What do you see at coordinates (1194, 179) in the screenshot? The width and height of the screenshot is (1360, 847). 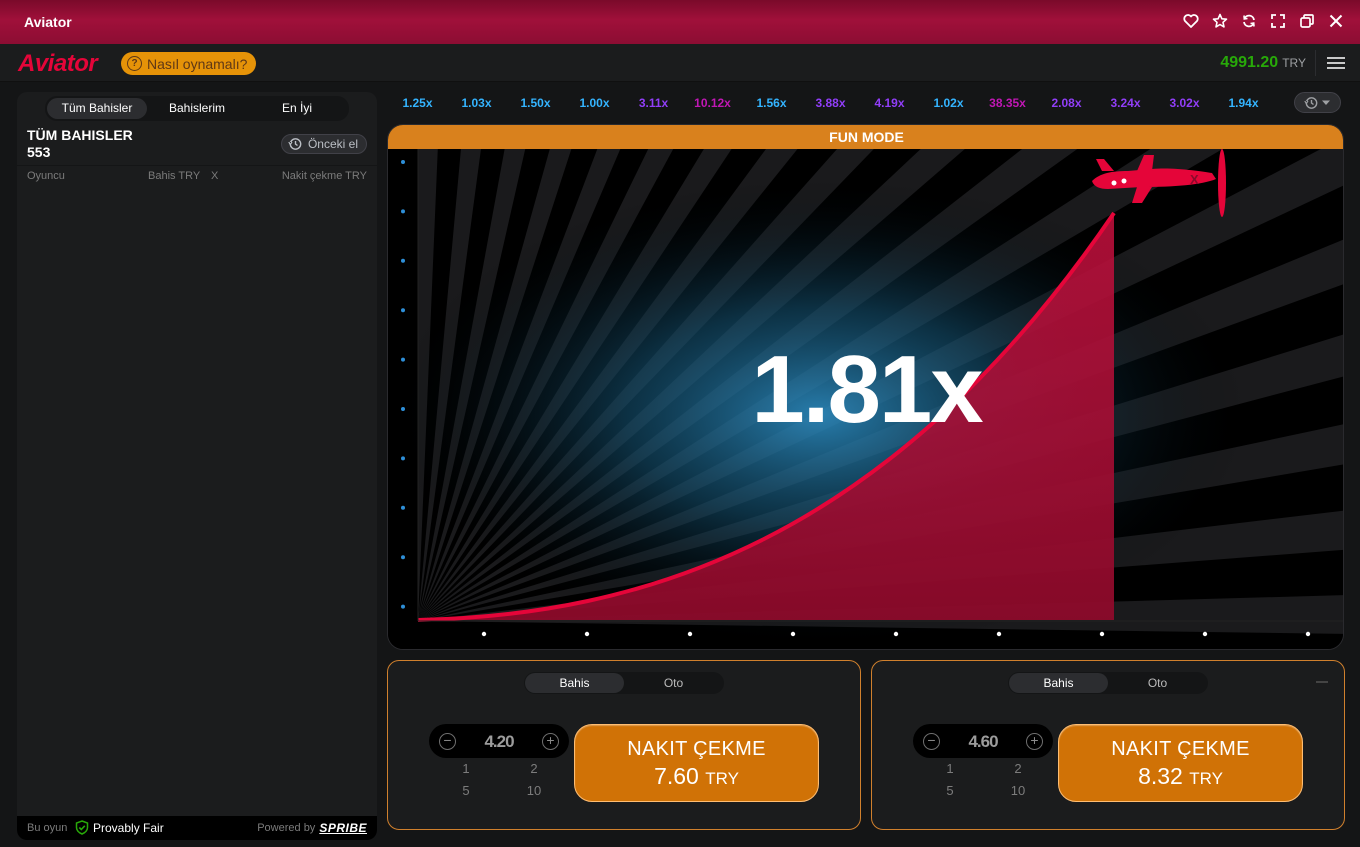 I see `svg-text: X` at bounding box center [1194, 179].